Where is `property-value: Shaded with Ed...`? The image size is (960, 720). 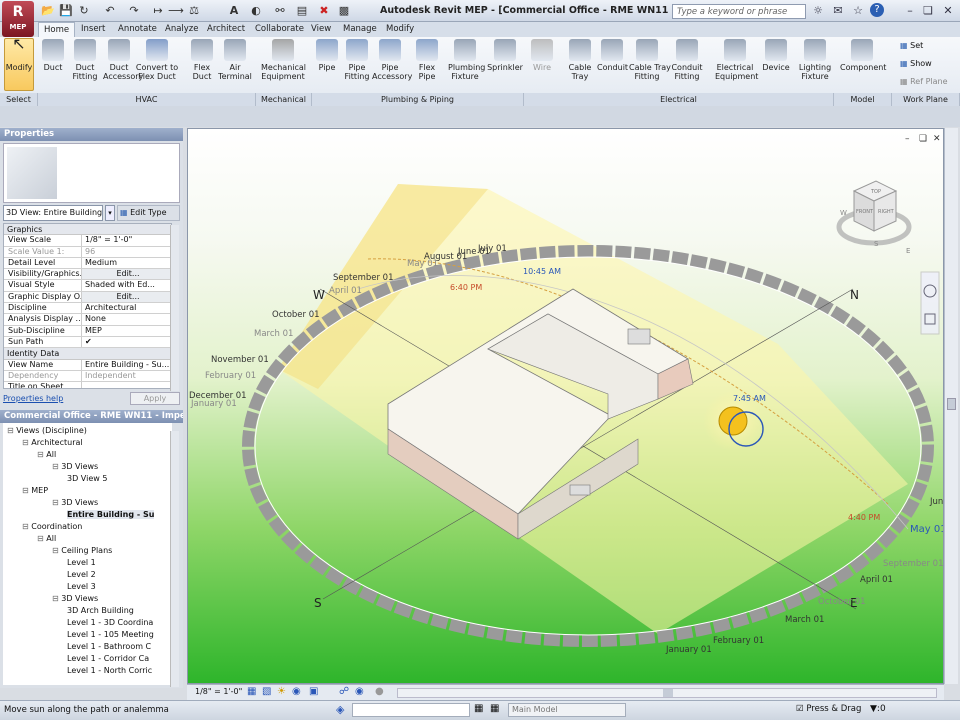
property-value: Shaded with Ed... is located at coordinates (126, 285).